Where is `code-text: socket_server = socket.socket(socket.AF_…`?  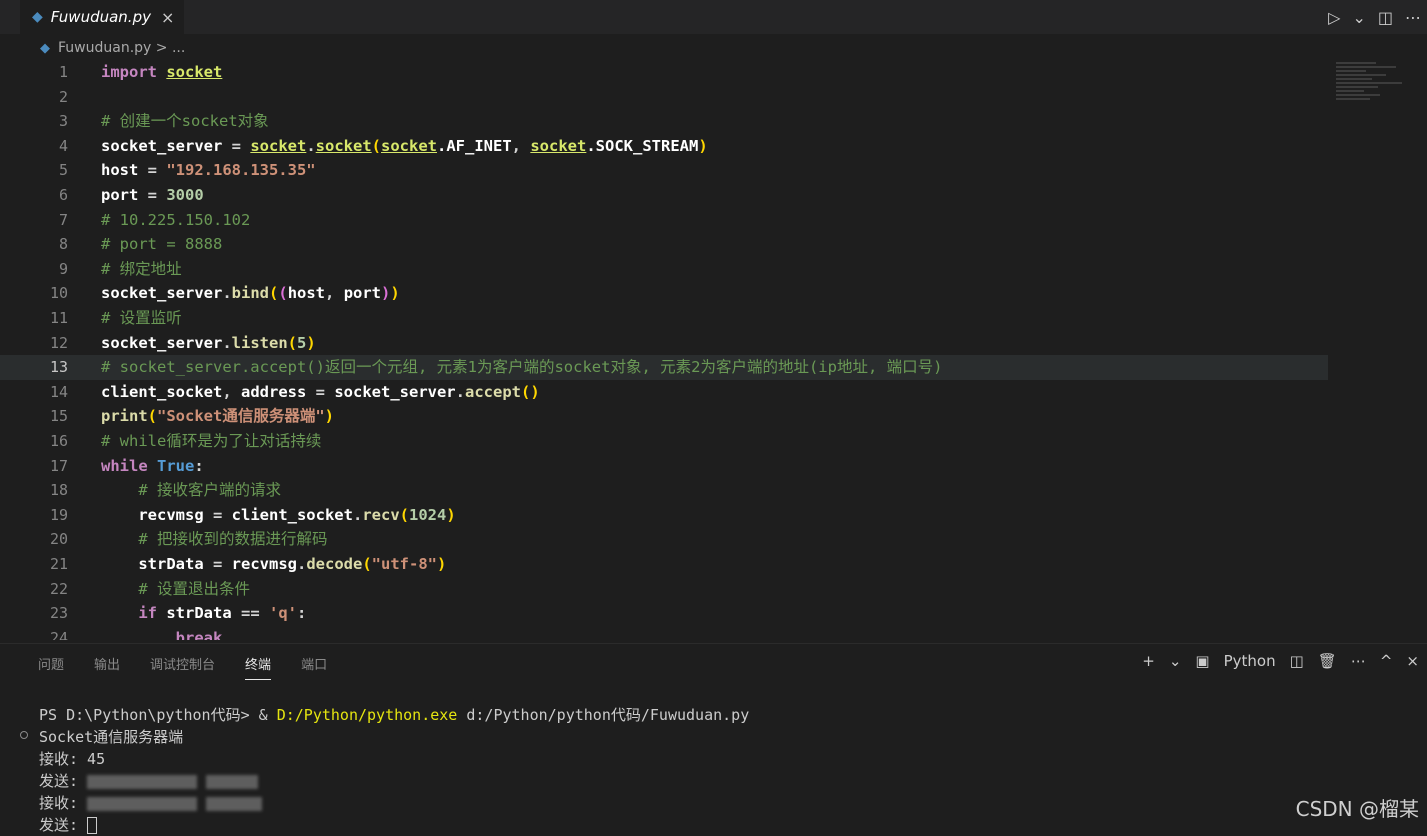 code-text: socket_server = socket.socket(socket.AF_… is located at coordinates (404, 145).